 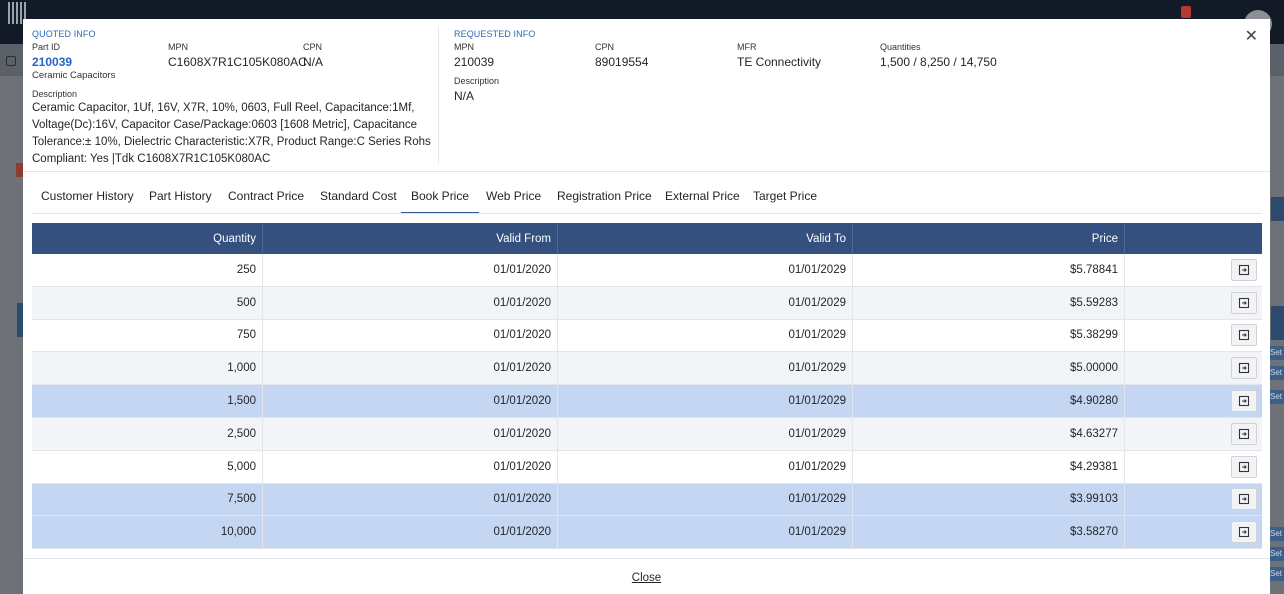 I want to click on price-cell: $5.38299, so click(x=989, y=335).